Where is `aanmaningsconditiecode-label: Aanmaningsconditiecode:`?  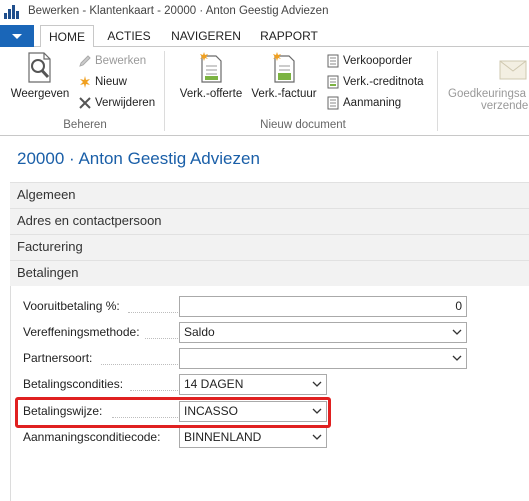
aanmaningsconditiecode-label: Aanmaningsconditiecode: is located at coordinates (92, 437).